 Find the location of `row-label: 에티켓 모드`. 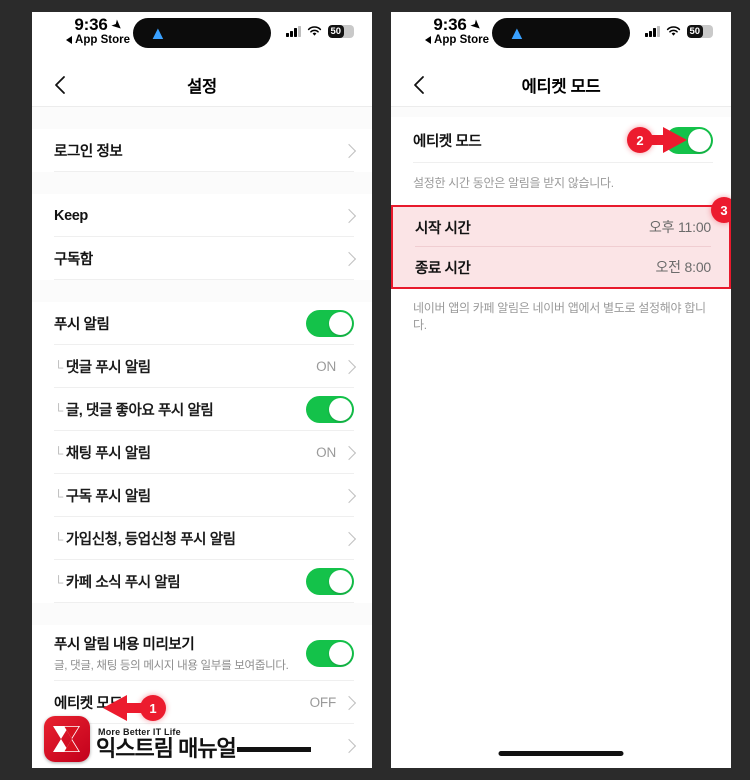

row-label: 에티켓 모드 is located at coordinates (88, 704).